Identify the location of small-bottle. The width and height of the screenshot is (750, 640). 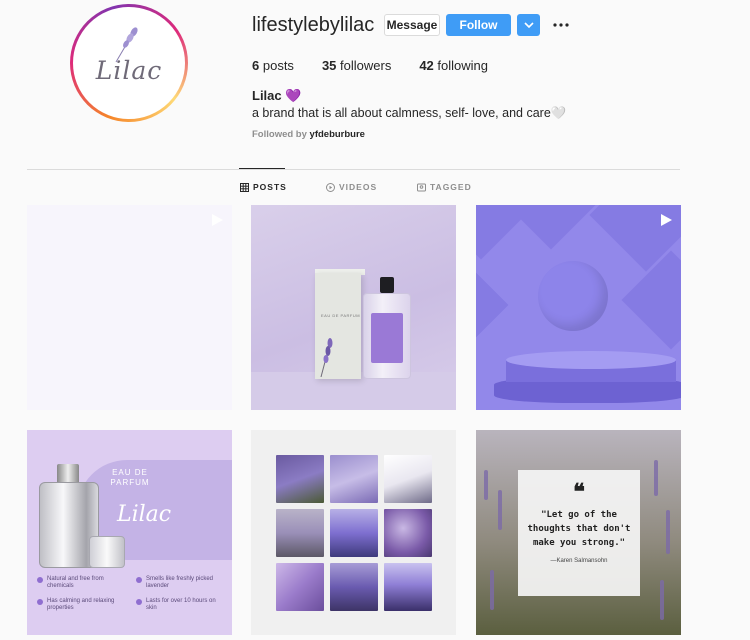
(107, 552).